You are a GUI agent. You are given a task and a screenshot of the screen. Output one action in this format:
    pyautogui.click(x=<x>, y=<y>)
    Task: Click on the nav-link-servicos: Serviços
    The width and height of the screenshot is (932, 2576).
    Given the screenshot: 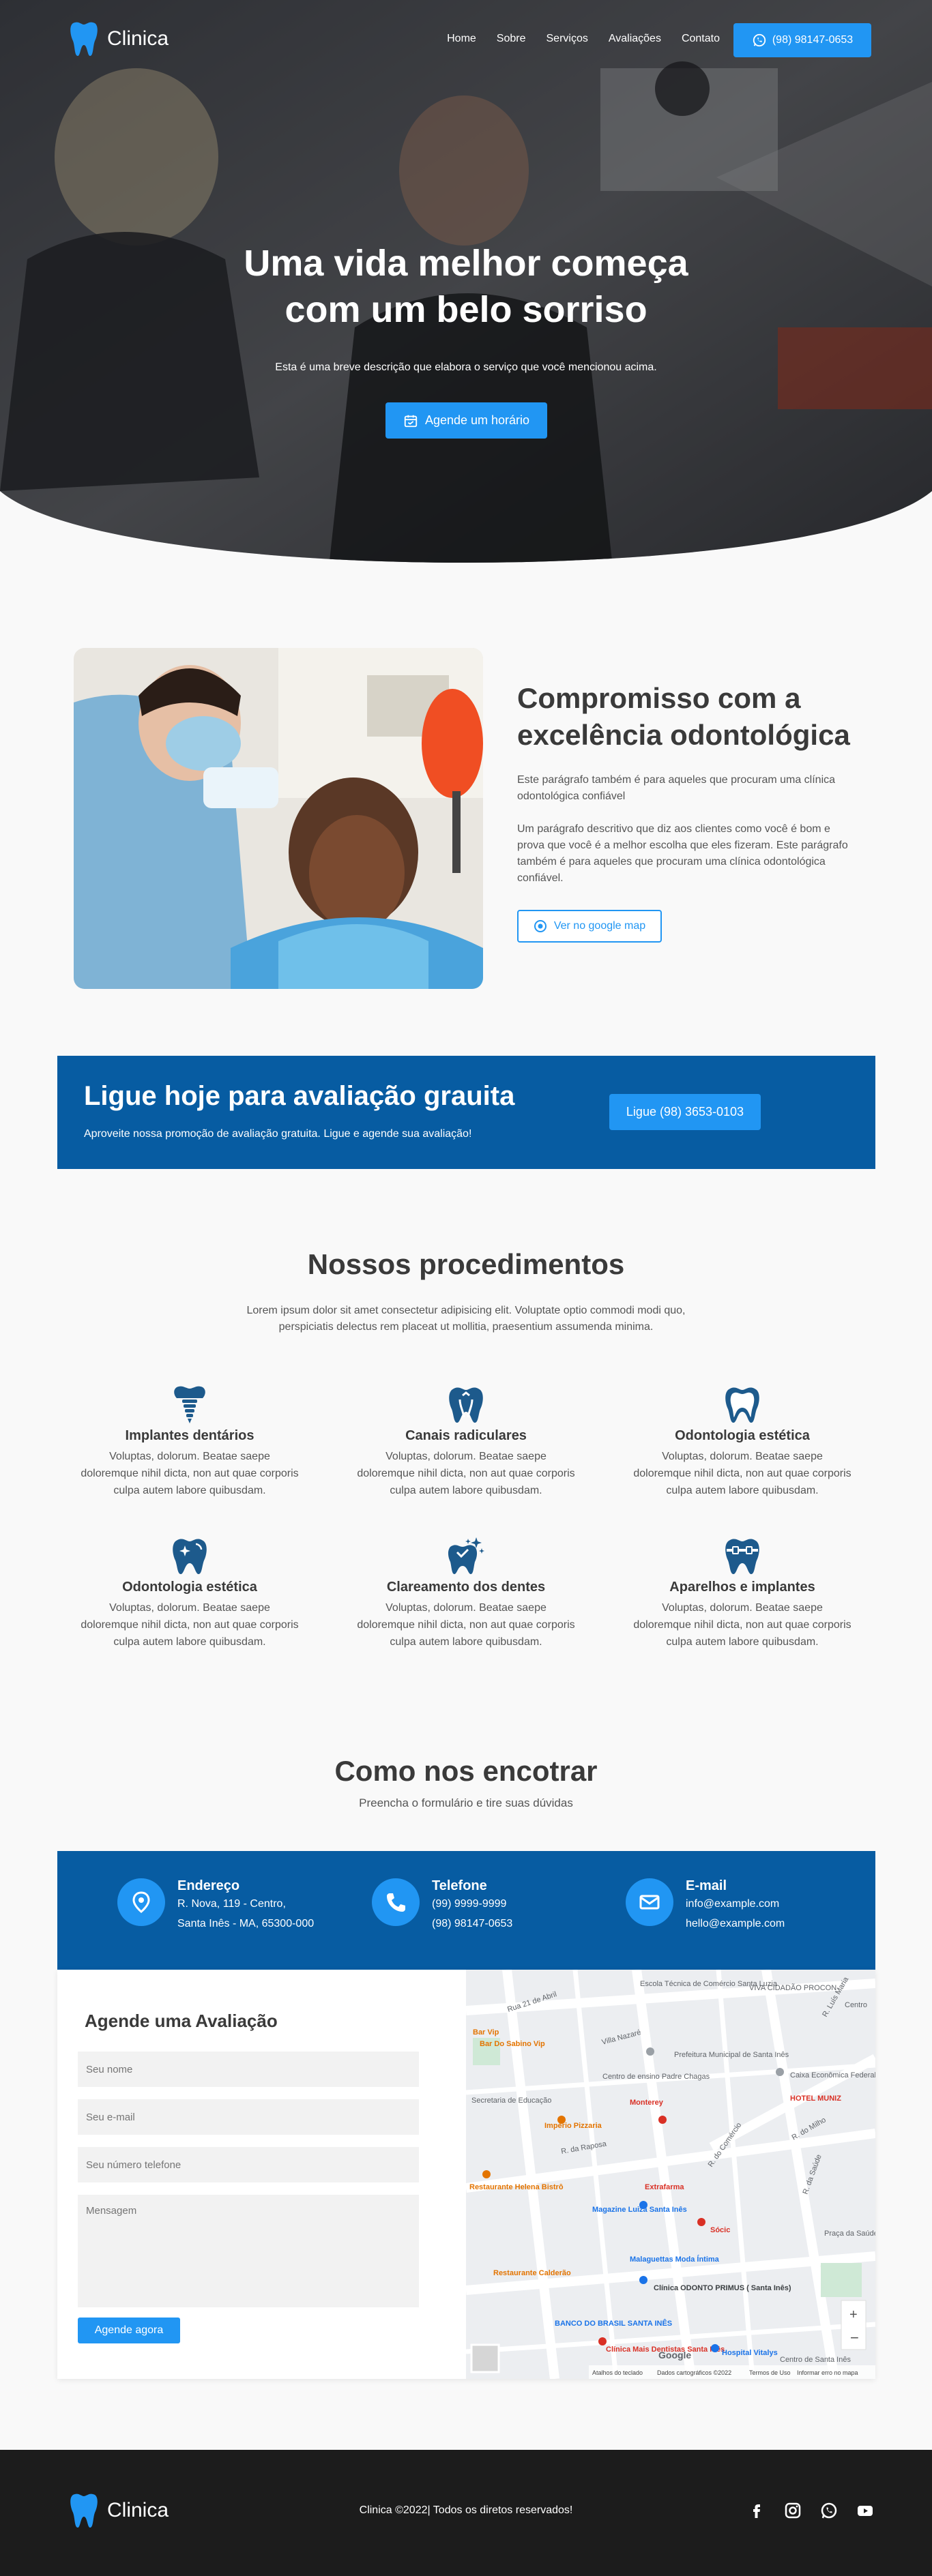 What is the action you would take?
    pyautogui.click(x=567, y=39)
    